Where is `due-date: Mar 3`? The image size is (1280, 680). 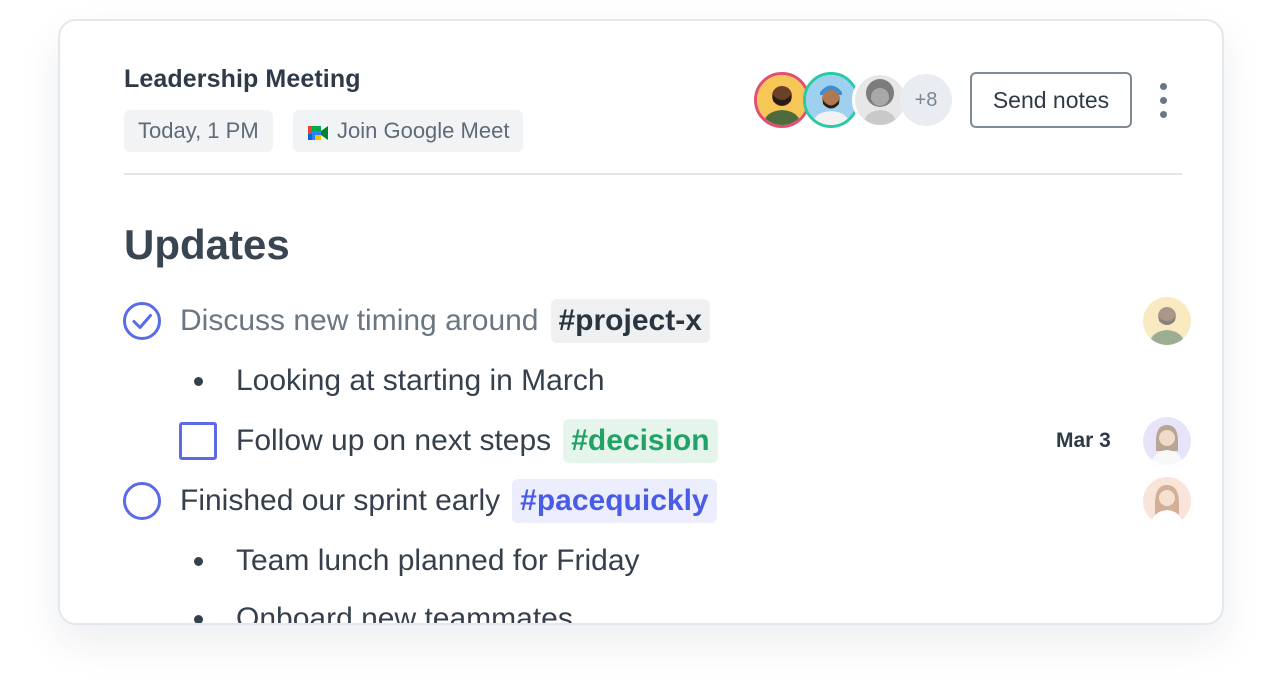 due-date: Mar 3 is located at coordinates (1083, 441).